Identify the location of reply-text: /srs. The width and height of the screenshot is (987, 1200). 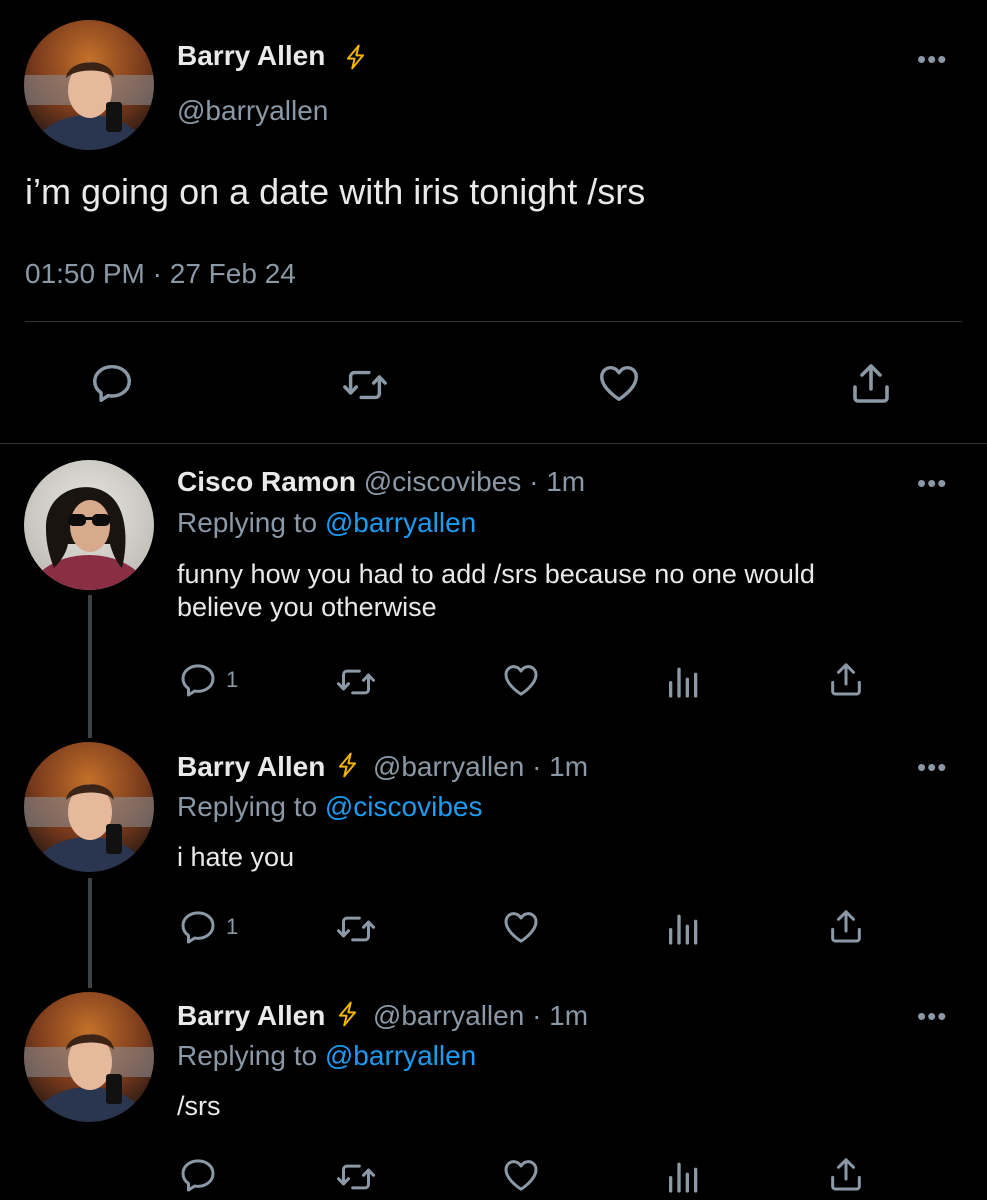
(199, 1106).